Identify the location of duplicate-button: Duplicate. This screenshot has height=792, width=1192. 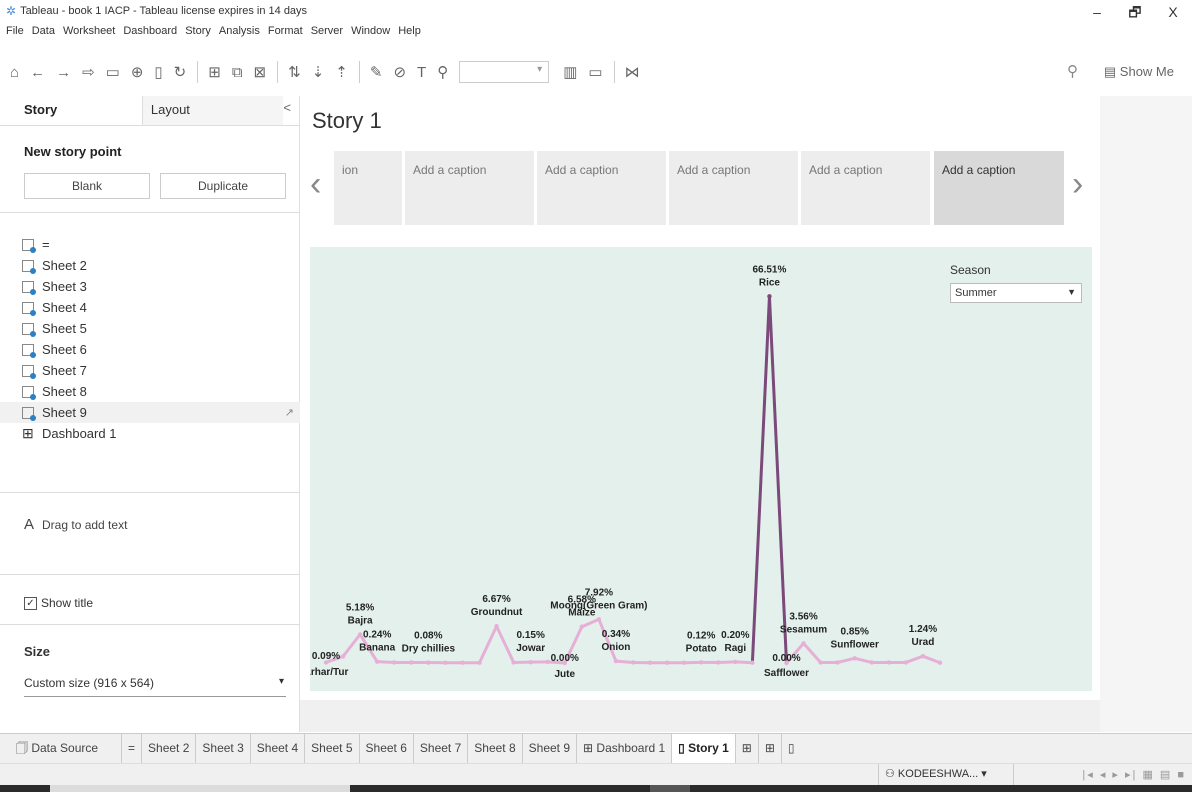
(223, 186).